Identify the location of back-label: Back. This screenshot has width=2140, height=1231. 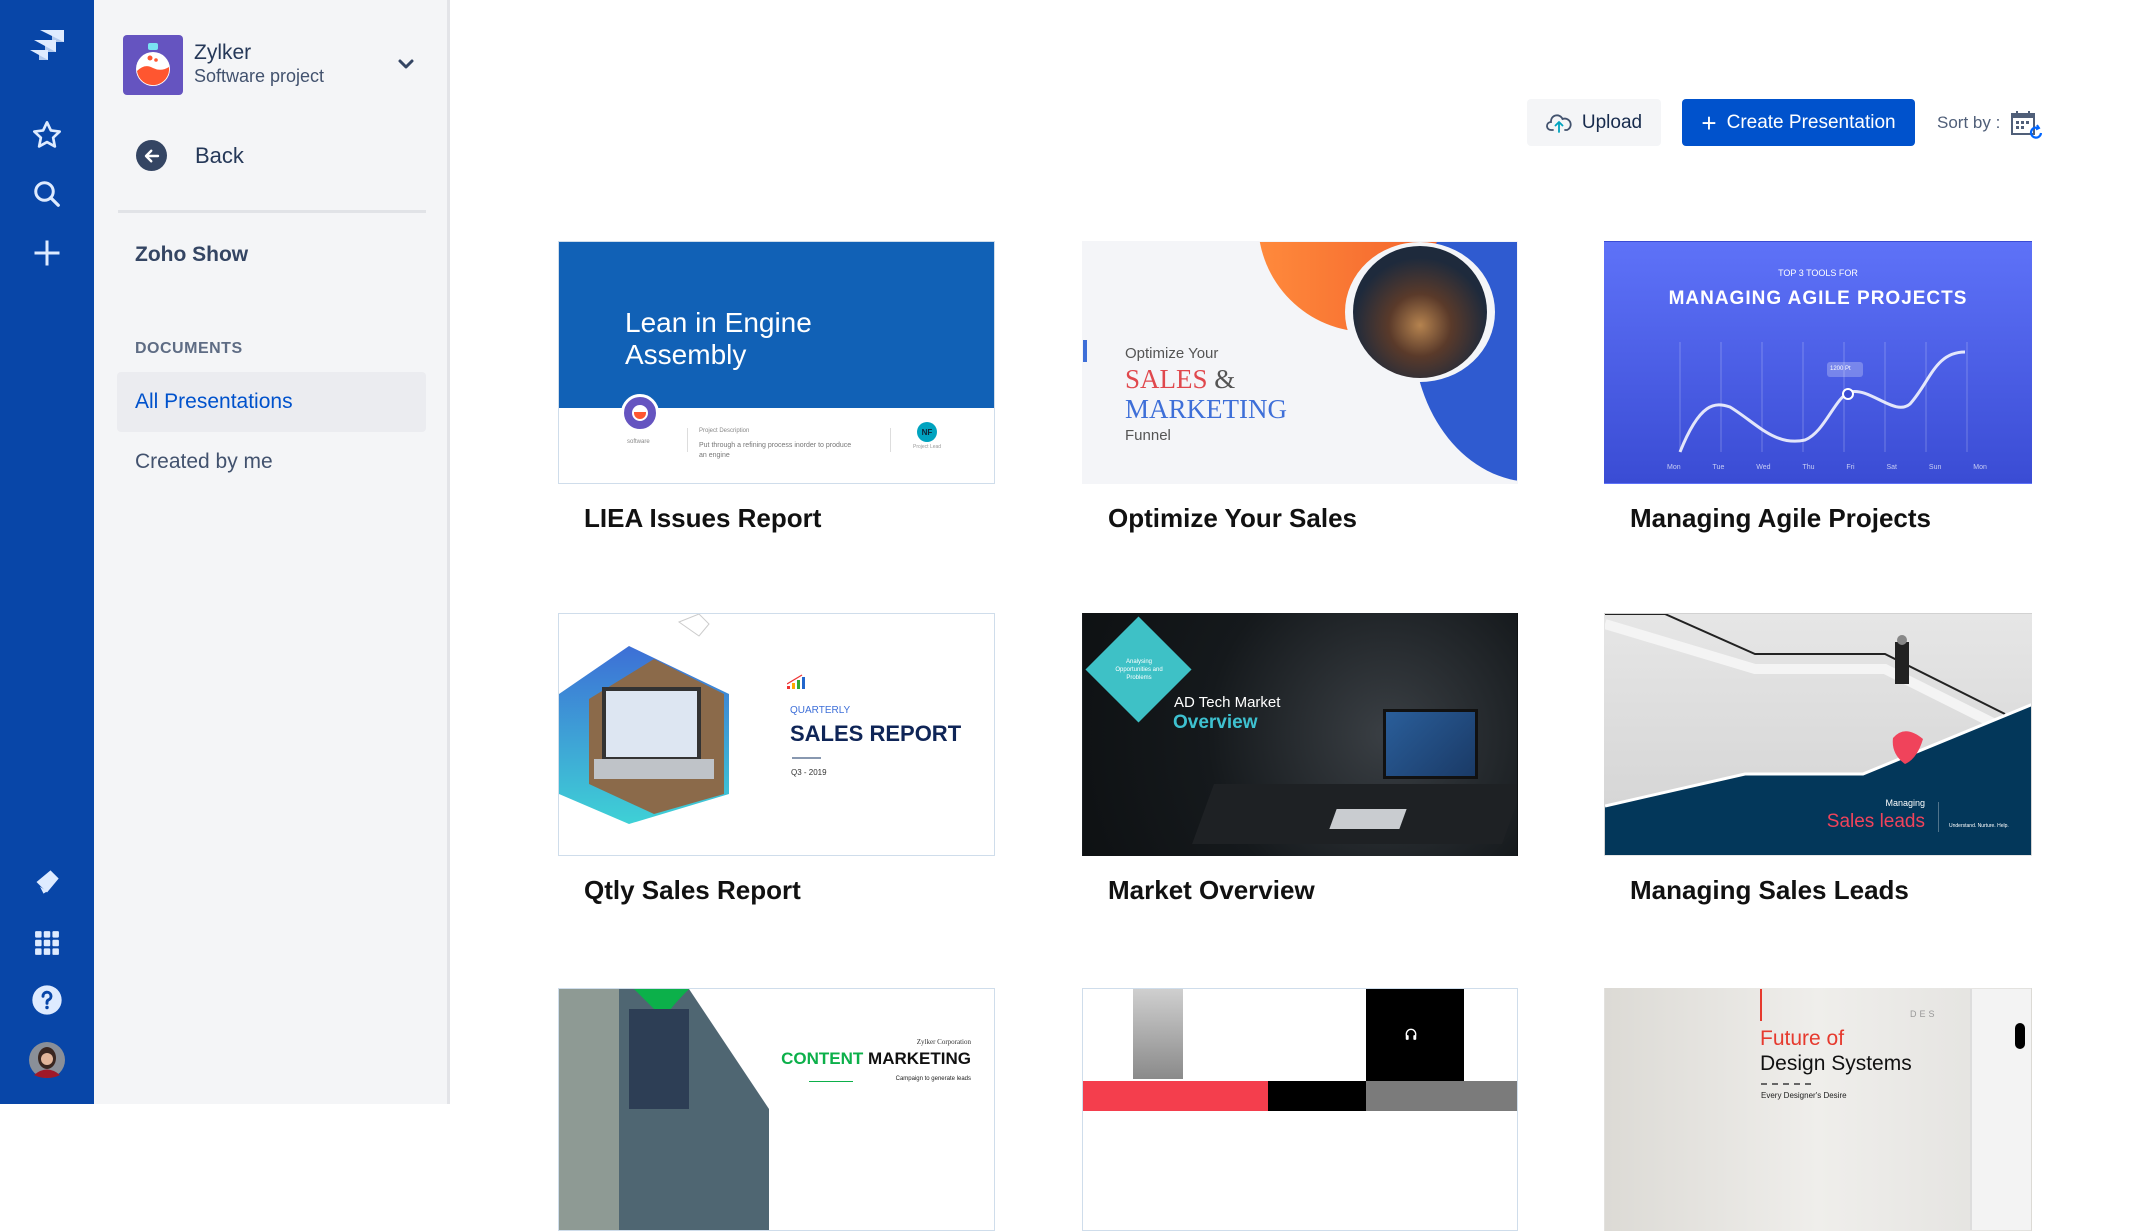
(219, 155).